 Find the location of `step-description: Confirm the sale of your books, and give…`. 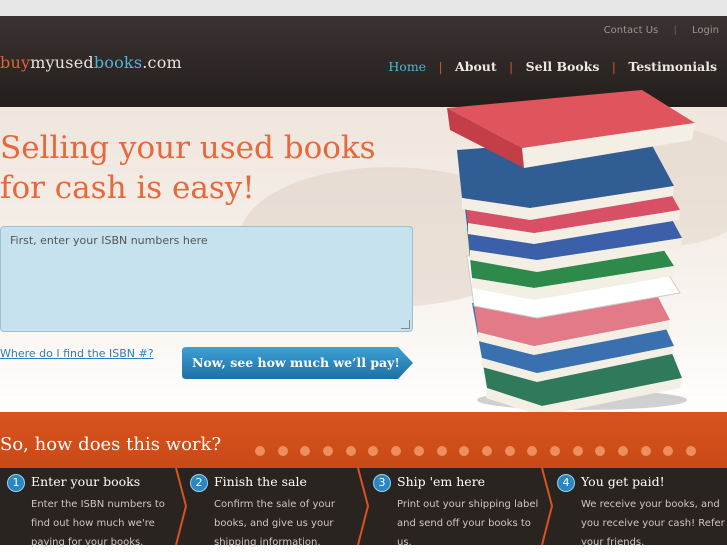

step-description: Confirm the sale of your books, and give… is located at coordinates (274, 523).